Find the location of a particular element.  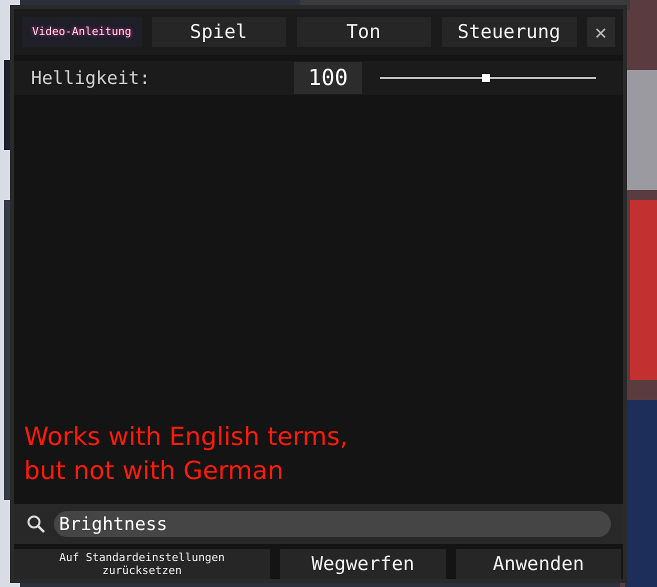

slider-thumb is located at coordinates (486, 78).